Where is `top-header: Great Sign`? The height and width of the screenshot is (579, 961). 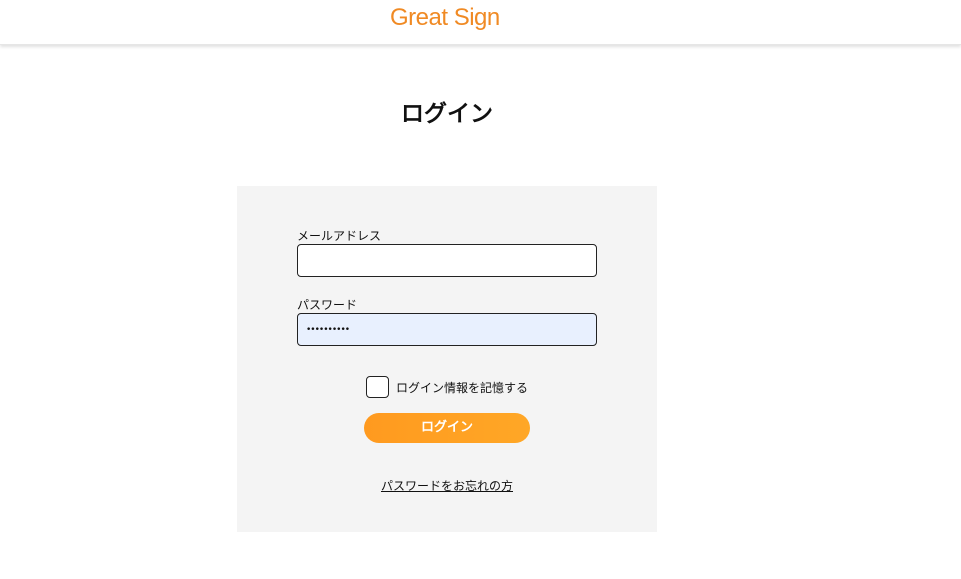
top-header: Great Sign is located at coordinates (480, 22).